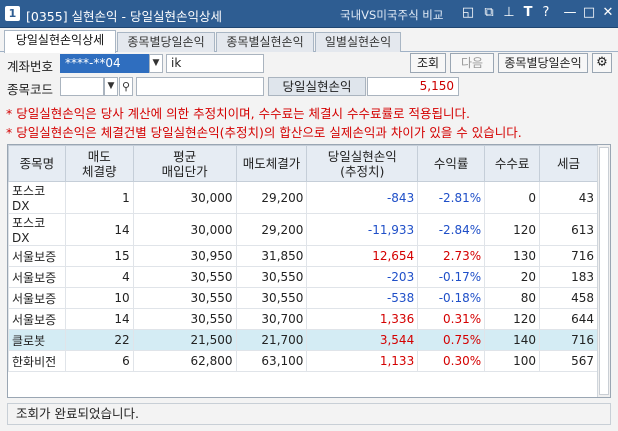 The height and width of the screenshot is (431, 618). What do you see at coordinates (303, 319) in the screenshot?
I see `table-row: 서울보증 14 30,550 30,700 1,336 0.31% 120 644` at bounding box center [303, 319].